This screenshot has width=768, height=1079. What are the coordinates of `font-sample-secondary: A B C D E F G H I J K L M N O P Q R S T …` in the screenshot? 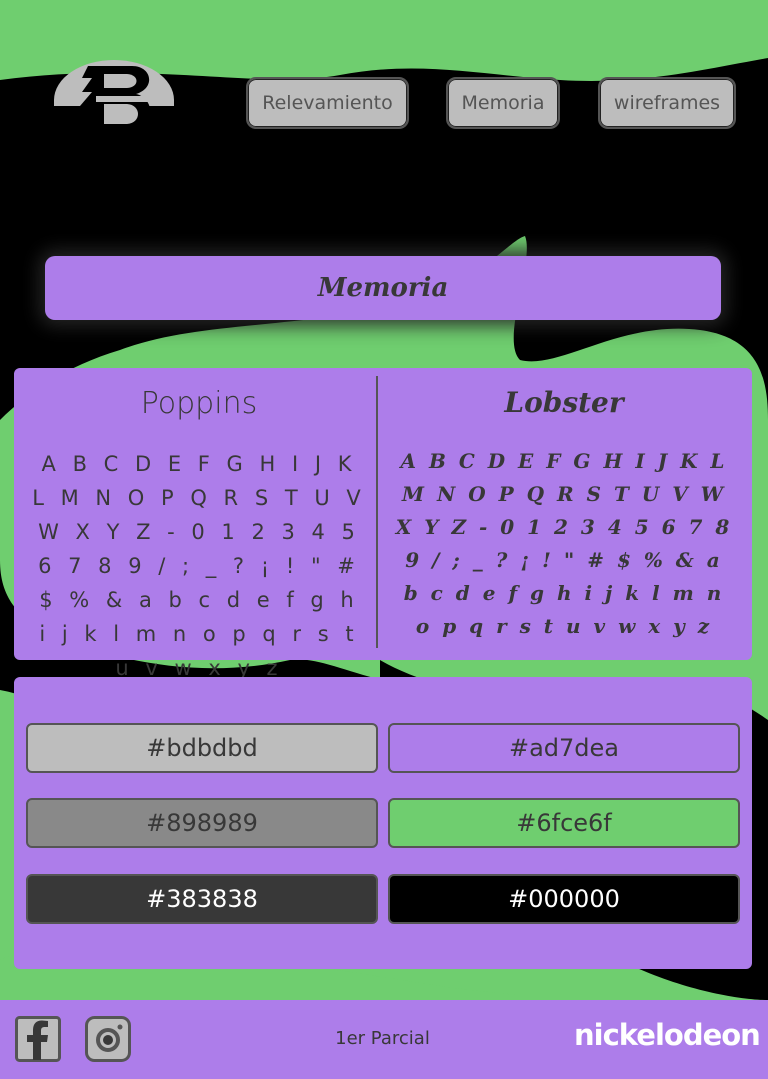 It's located at (564, 543).